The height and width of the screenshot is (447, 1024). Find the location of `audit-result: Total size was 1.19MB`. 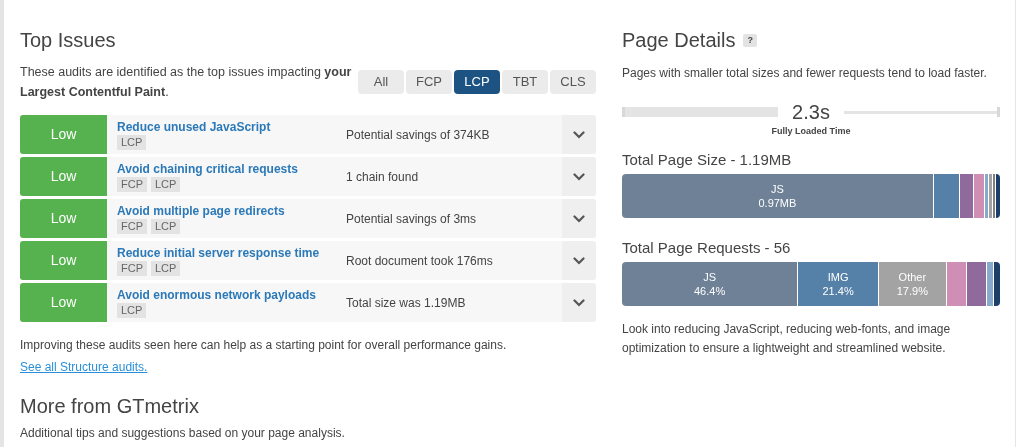

audit-result: Total size was 1.19MB is located at coordinates (406, 303).